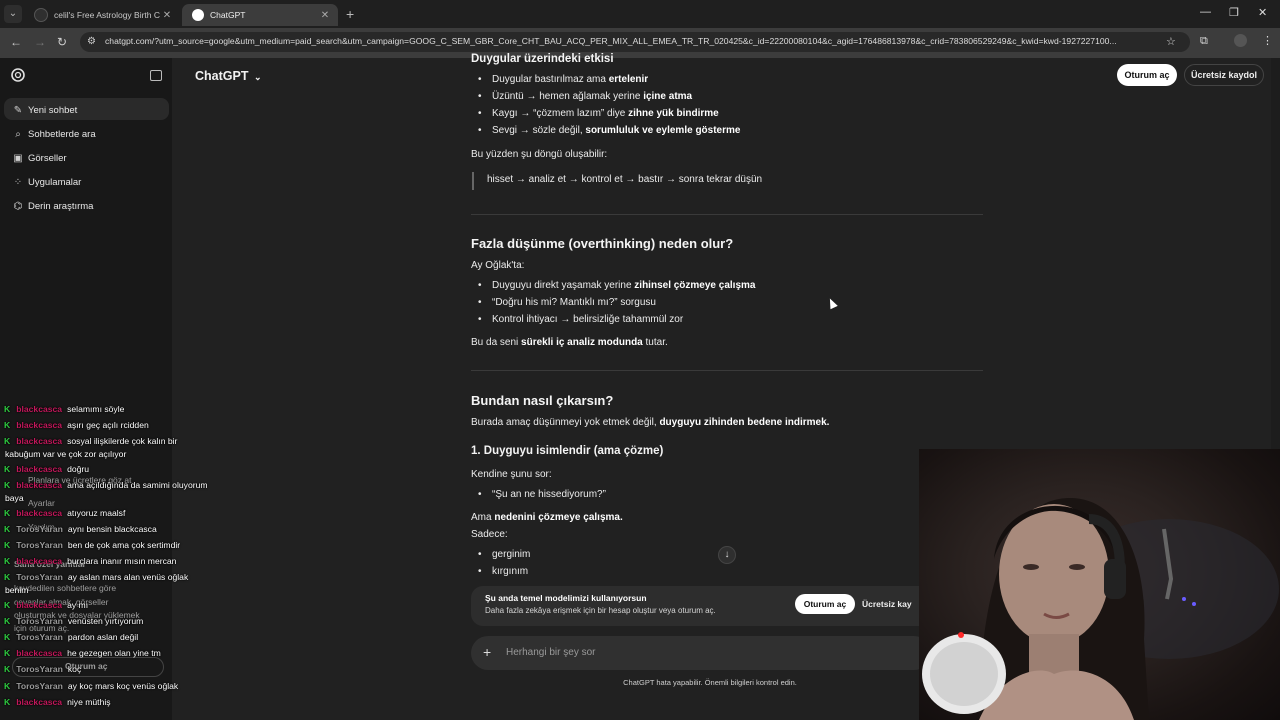 The width and height of the screenshot is (1280, 720). I want to click on prompt-input: Herhangi bir şey sor, so click(550, 652).